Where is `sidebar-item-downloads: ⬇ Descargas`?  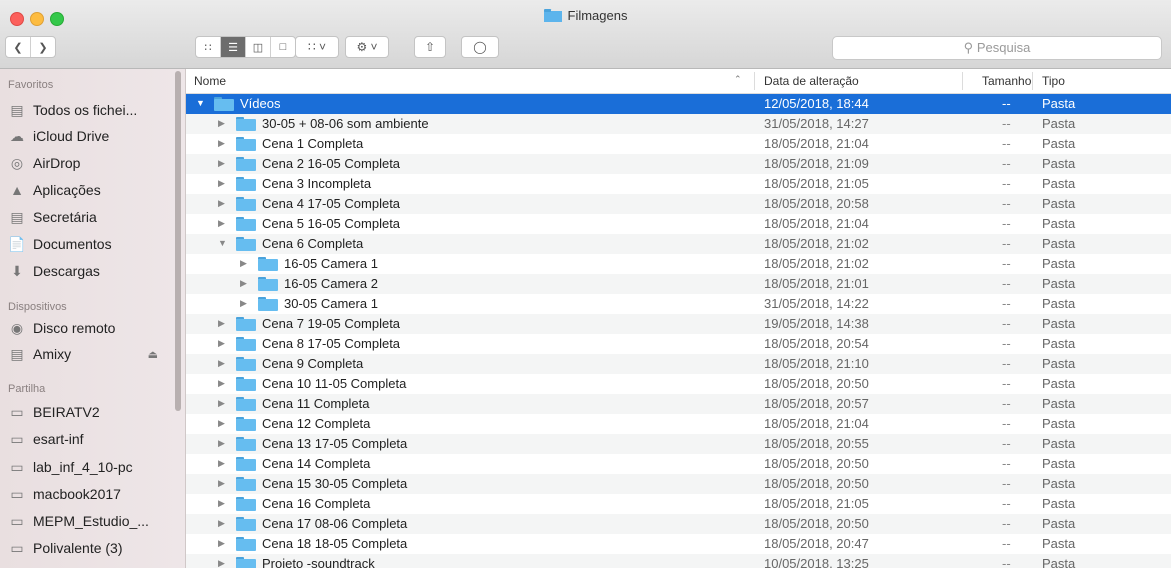
sidebar-item-downloads: ⬇ Descargas is located at coordinates (93, 271).